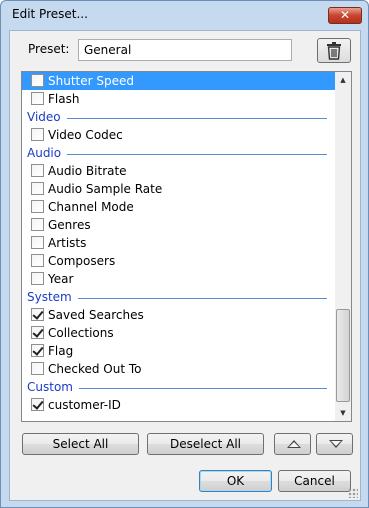 The width and height of the screenshot is (369, 508). Describe the element at coordinates (178, 279) in the screenshot. I see `list-item: Year` at that location.